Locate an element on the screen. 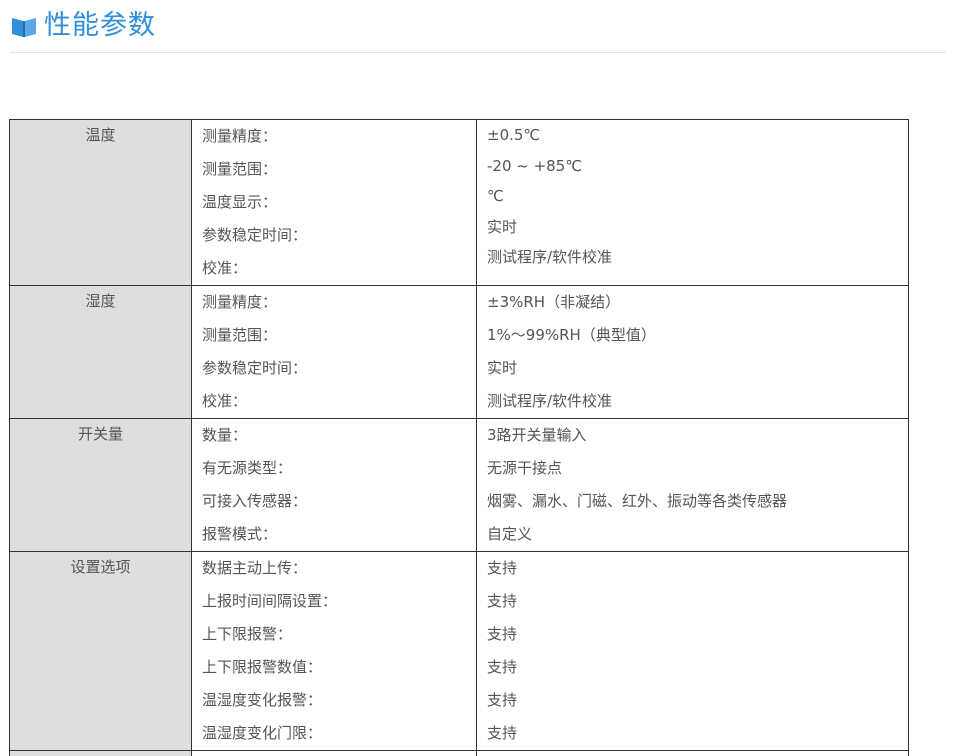 The width and height of the screenshot is (966, 756). param-key: 上下限报警数值： is located at coordinates (262, 667).